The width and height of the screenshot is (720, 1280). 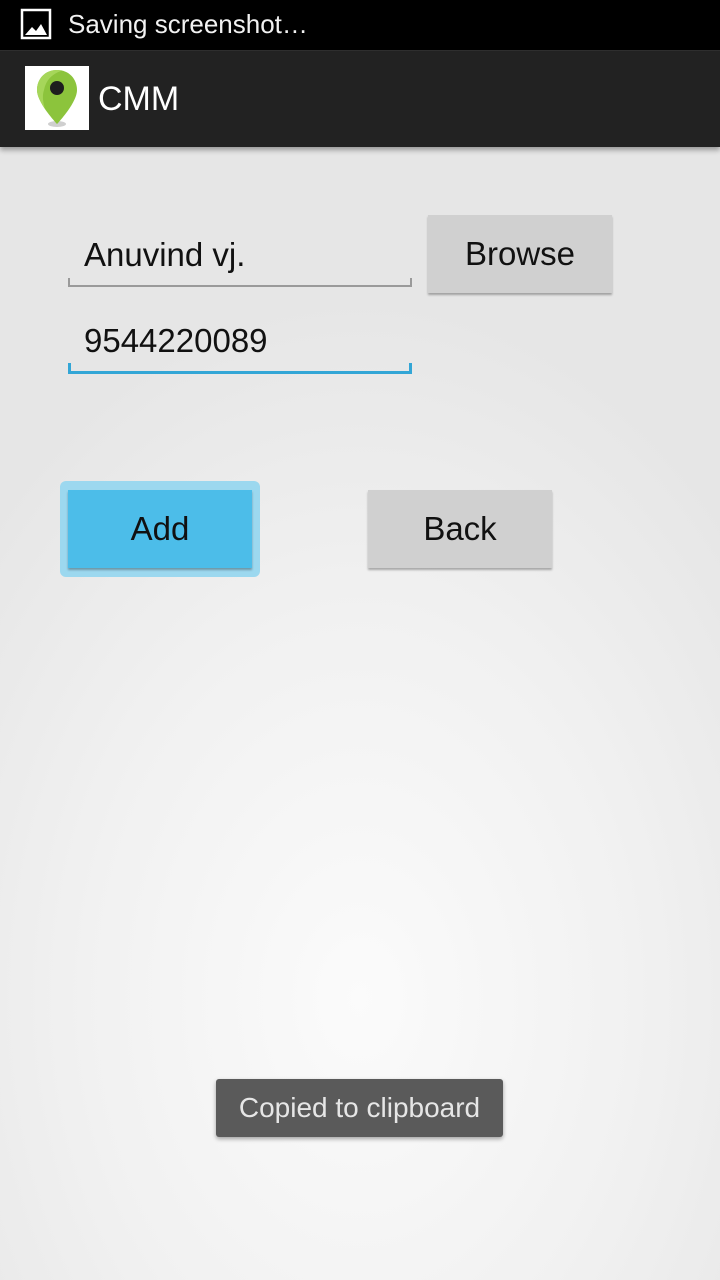 What do you see at coordinates (460, 529) in the screenshot?
I see `back-button: Back` at bounding box center [460, 529].